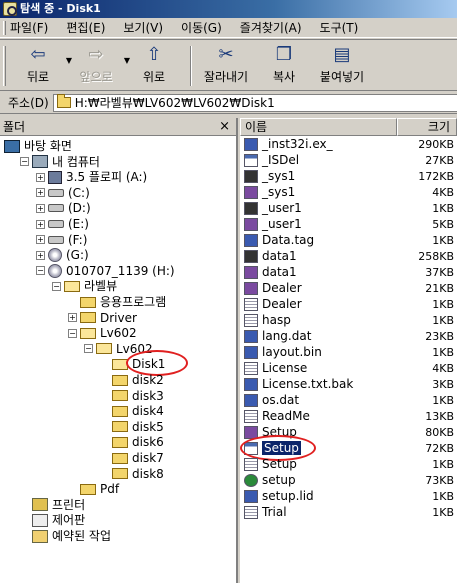 The width and height of the screenshot is (457, 583). I want to click on file-row: _ISDel 27KB, so click(348, 160).